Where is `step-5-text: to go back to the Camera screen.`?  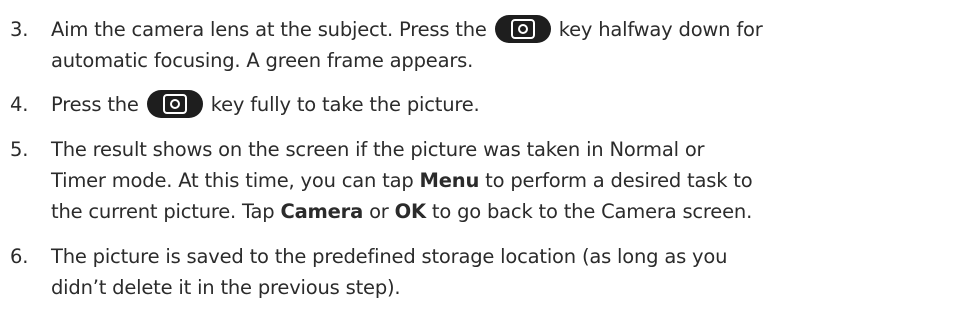
step-5-text: to go back to the Camera screen. is located at coordinates (592, 211).